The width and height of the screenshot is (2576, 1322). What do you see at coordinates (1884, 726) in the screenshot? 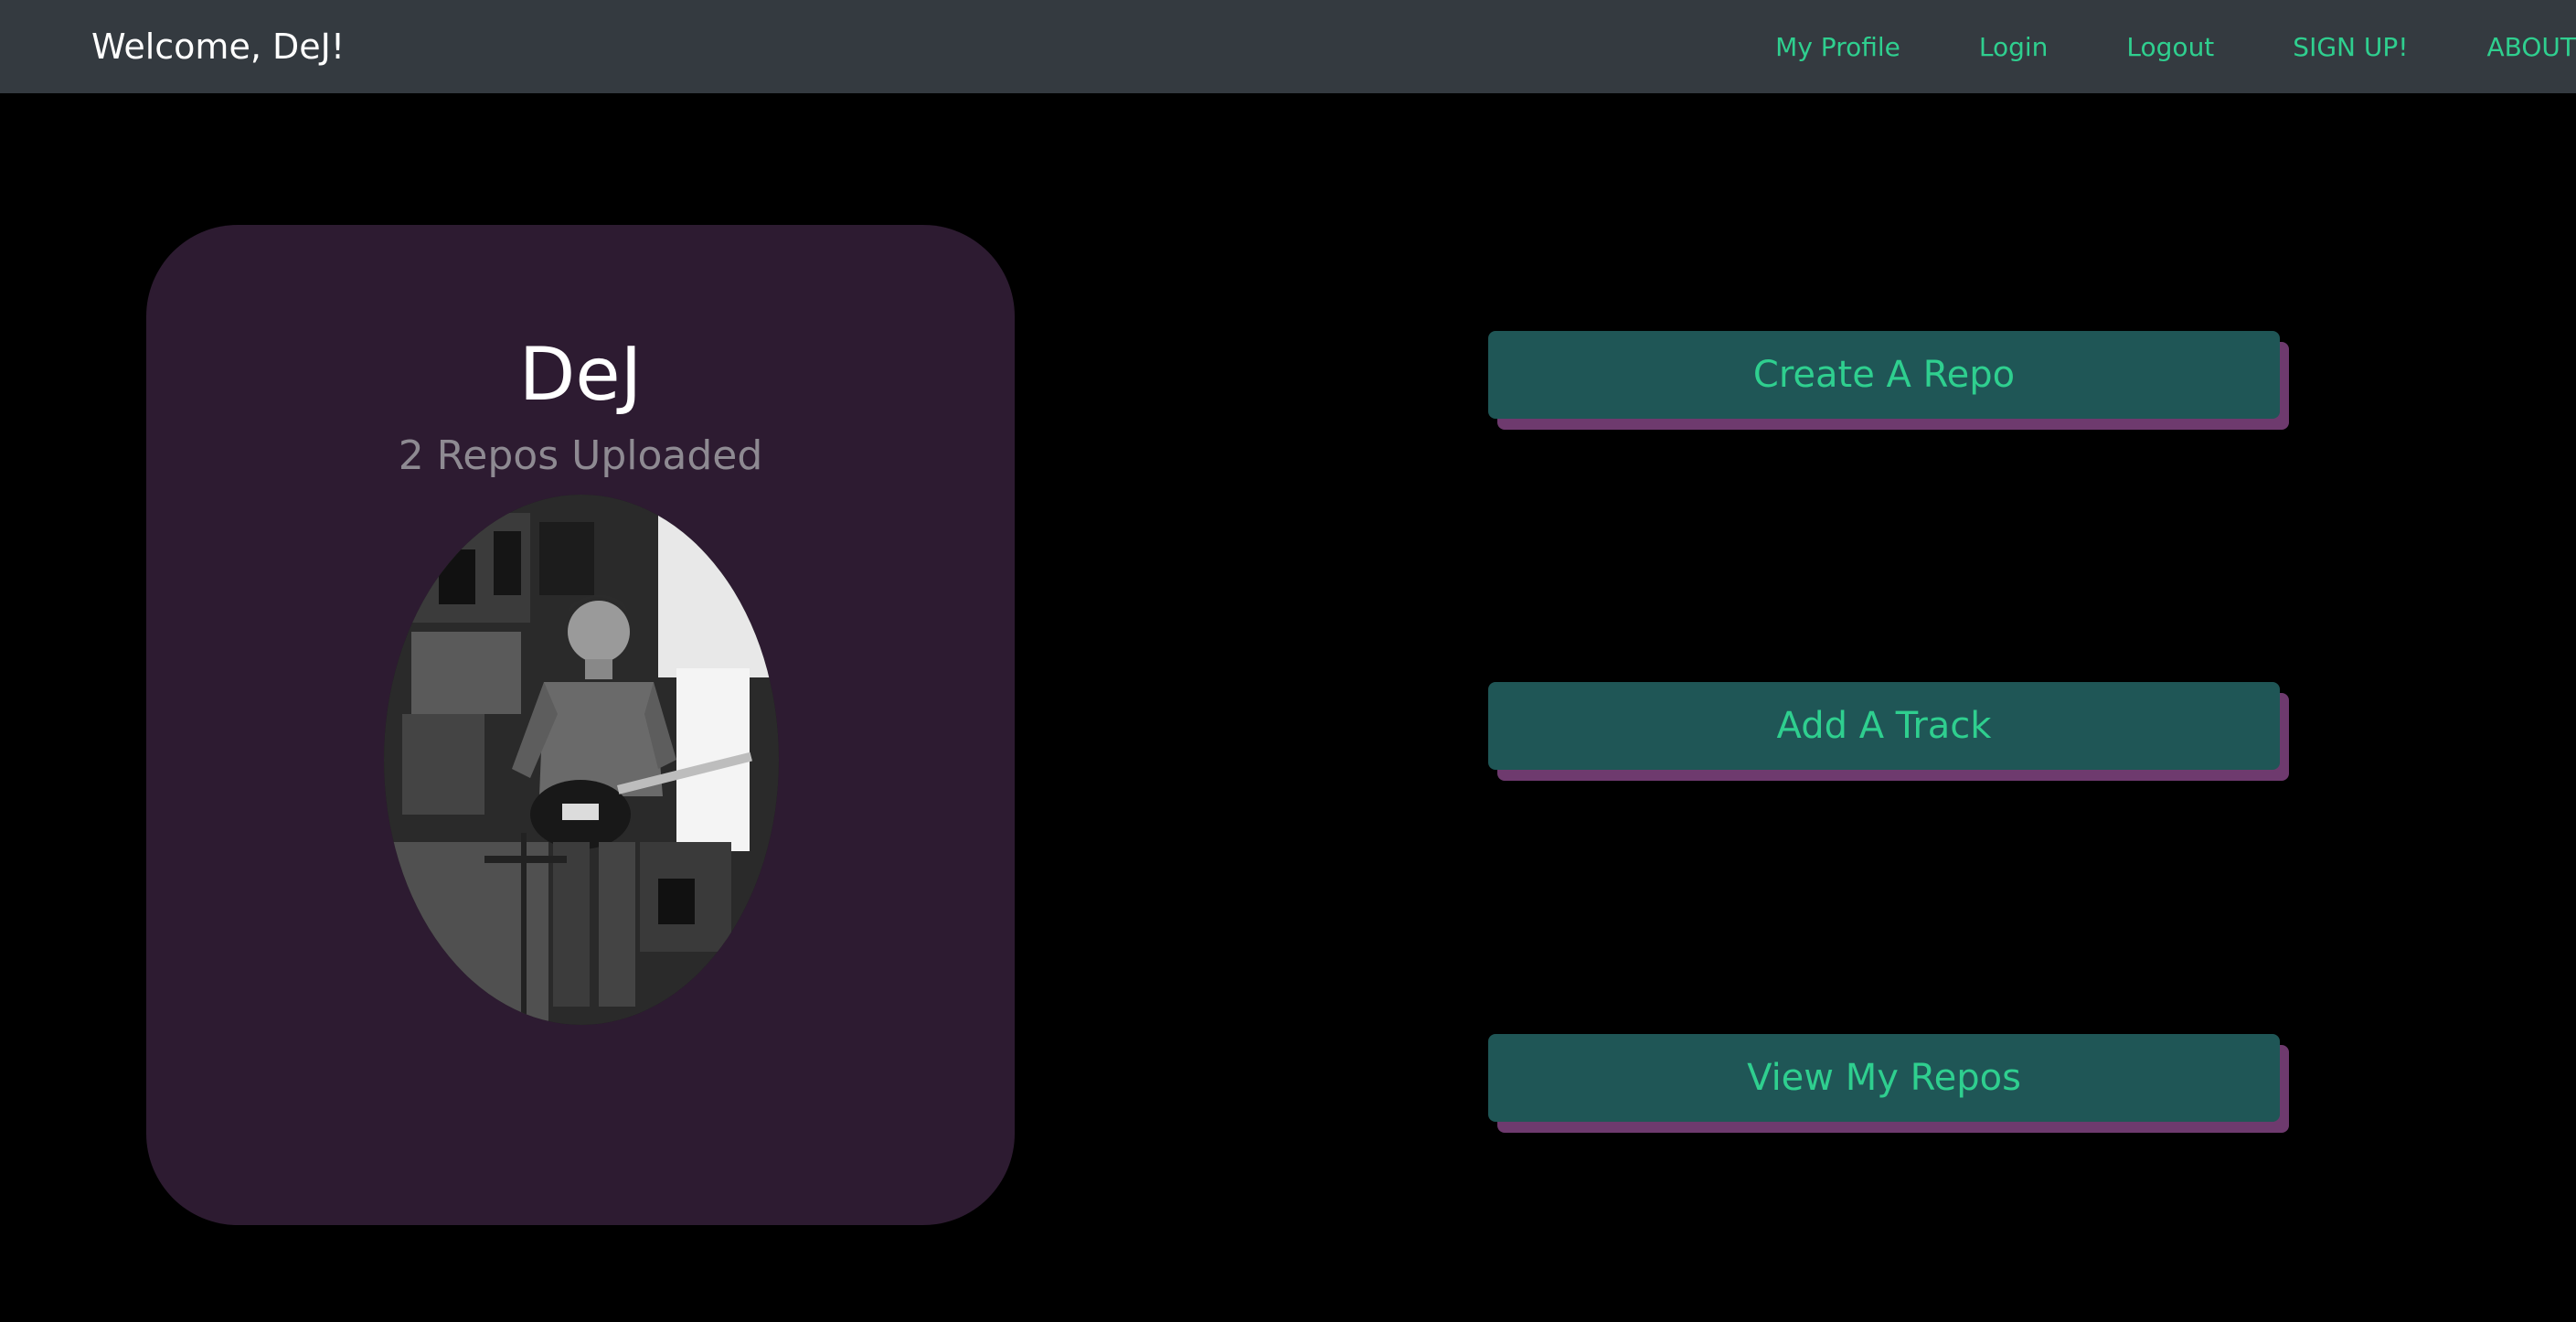
I see `add-track-button: Add A Track` at bounding box center [1884, 726].